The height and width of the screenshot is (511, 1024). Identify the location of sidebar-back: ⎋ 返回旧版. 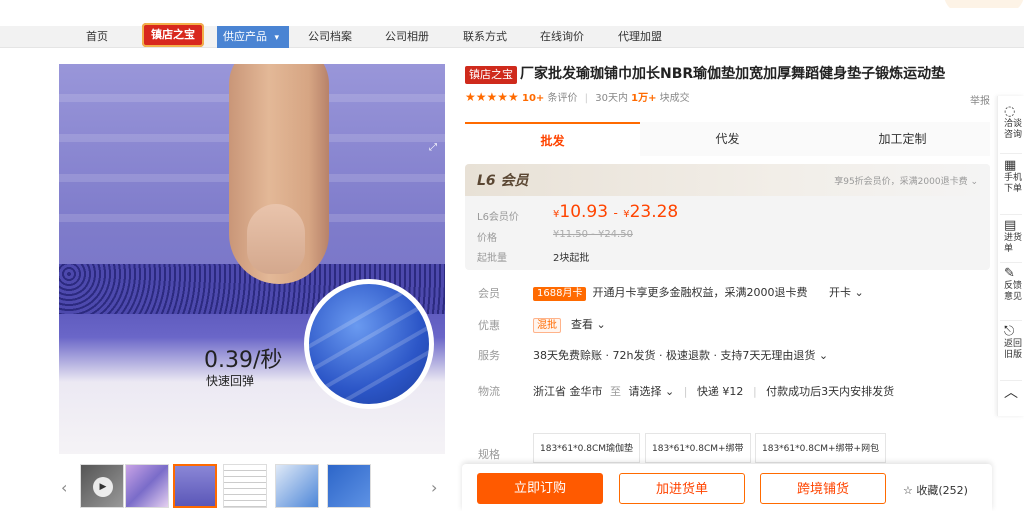
(1014, 343).